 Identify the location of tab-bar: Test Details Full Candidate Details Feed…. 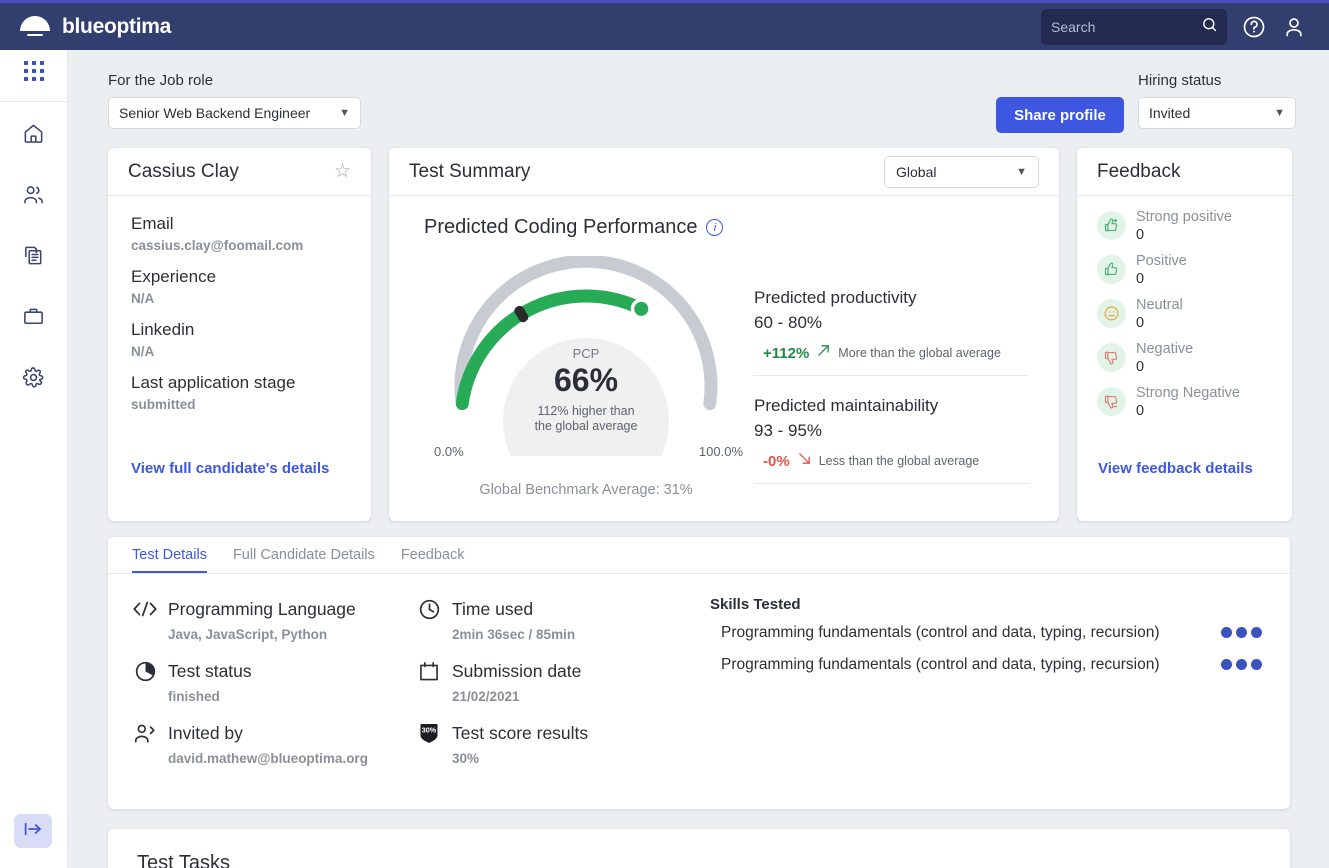
(699, 555).